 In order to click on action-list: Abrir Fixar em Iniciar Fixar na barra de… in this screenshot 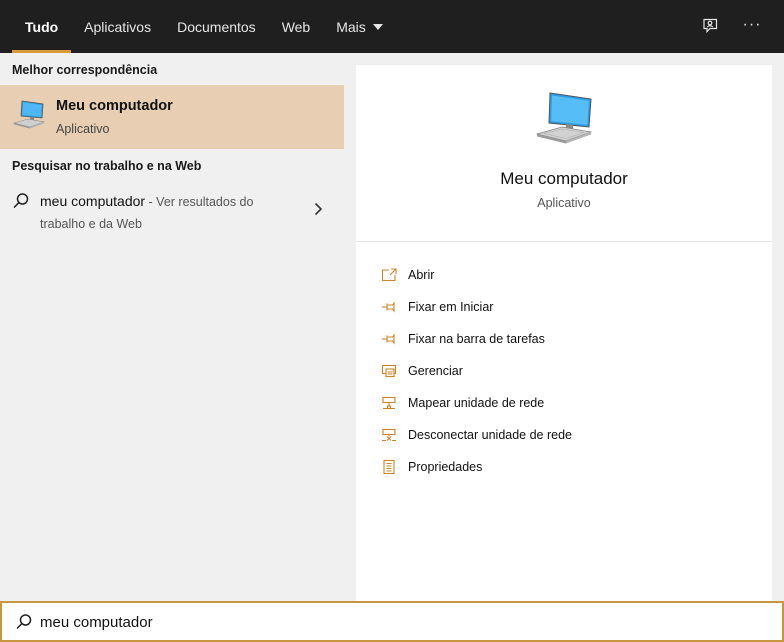, I will do `click(476, 371)`.